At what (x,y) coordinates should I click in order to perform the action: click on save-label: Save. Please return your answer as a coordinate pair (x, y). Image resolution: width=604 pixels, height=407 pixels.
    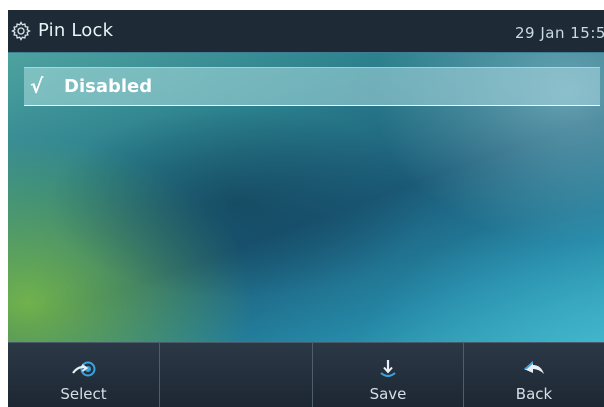
    Looking at the image, I should click on (388, 394).